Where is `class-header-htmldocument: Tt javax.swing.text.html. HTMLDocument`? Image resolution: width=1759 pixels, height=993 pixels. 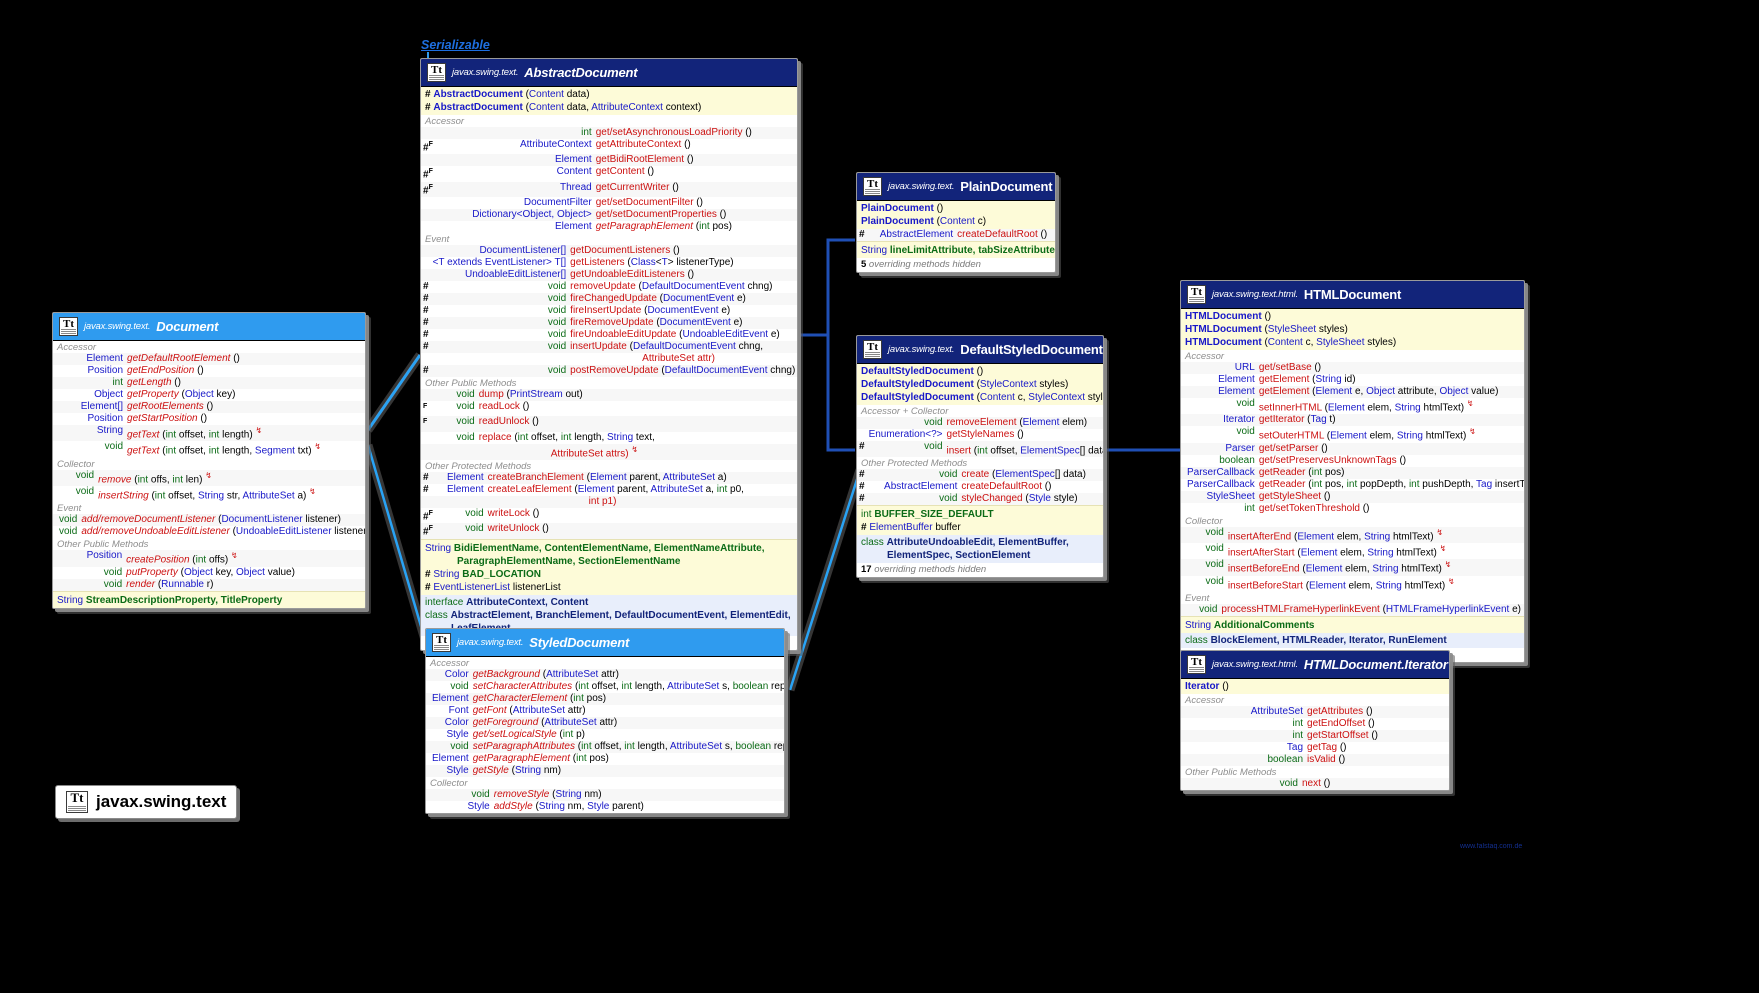
class-header-htmldocument: Tt javax.swing.text.html. HTMLDocument is located at coordinates (1352, 295).